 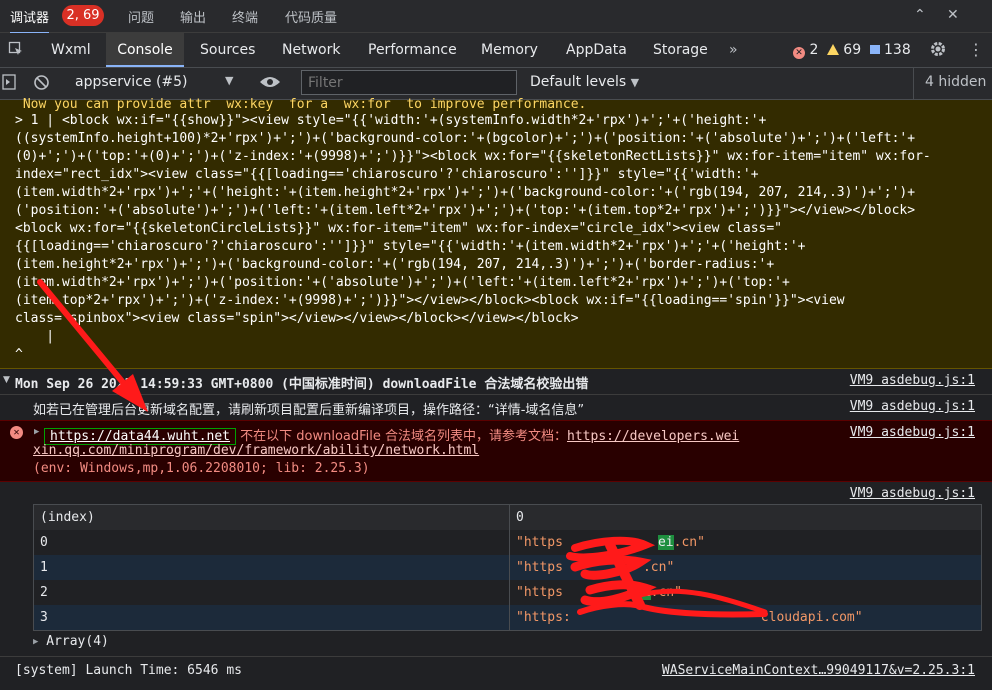 What do you see at coordinates (818, 670) in the screenshot?
I see `source-link: WAServiceMainContext…99049117&v=2.25.3:1` at bounding box center [818, 670].